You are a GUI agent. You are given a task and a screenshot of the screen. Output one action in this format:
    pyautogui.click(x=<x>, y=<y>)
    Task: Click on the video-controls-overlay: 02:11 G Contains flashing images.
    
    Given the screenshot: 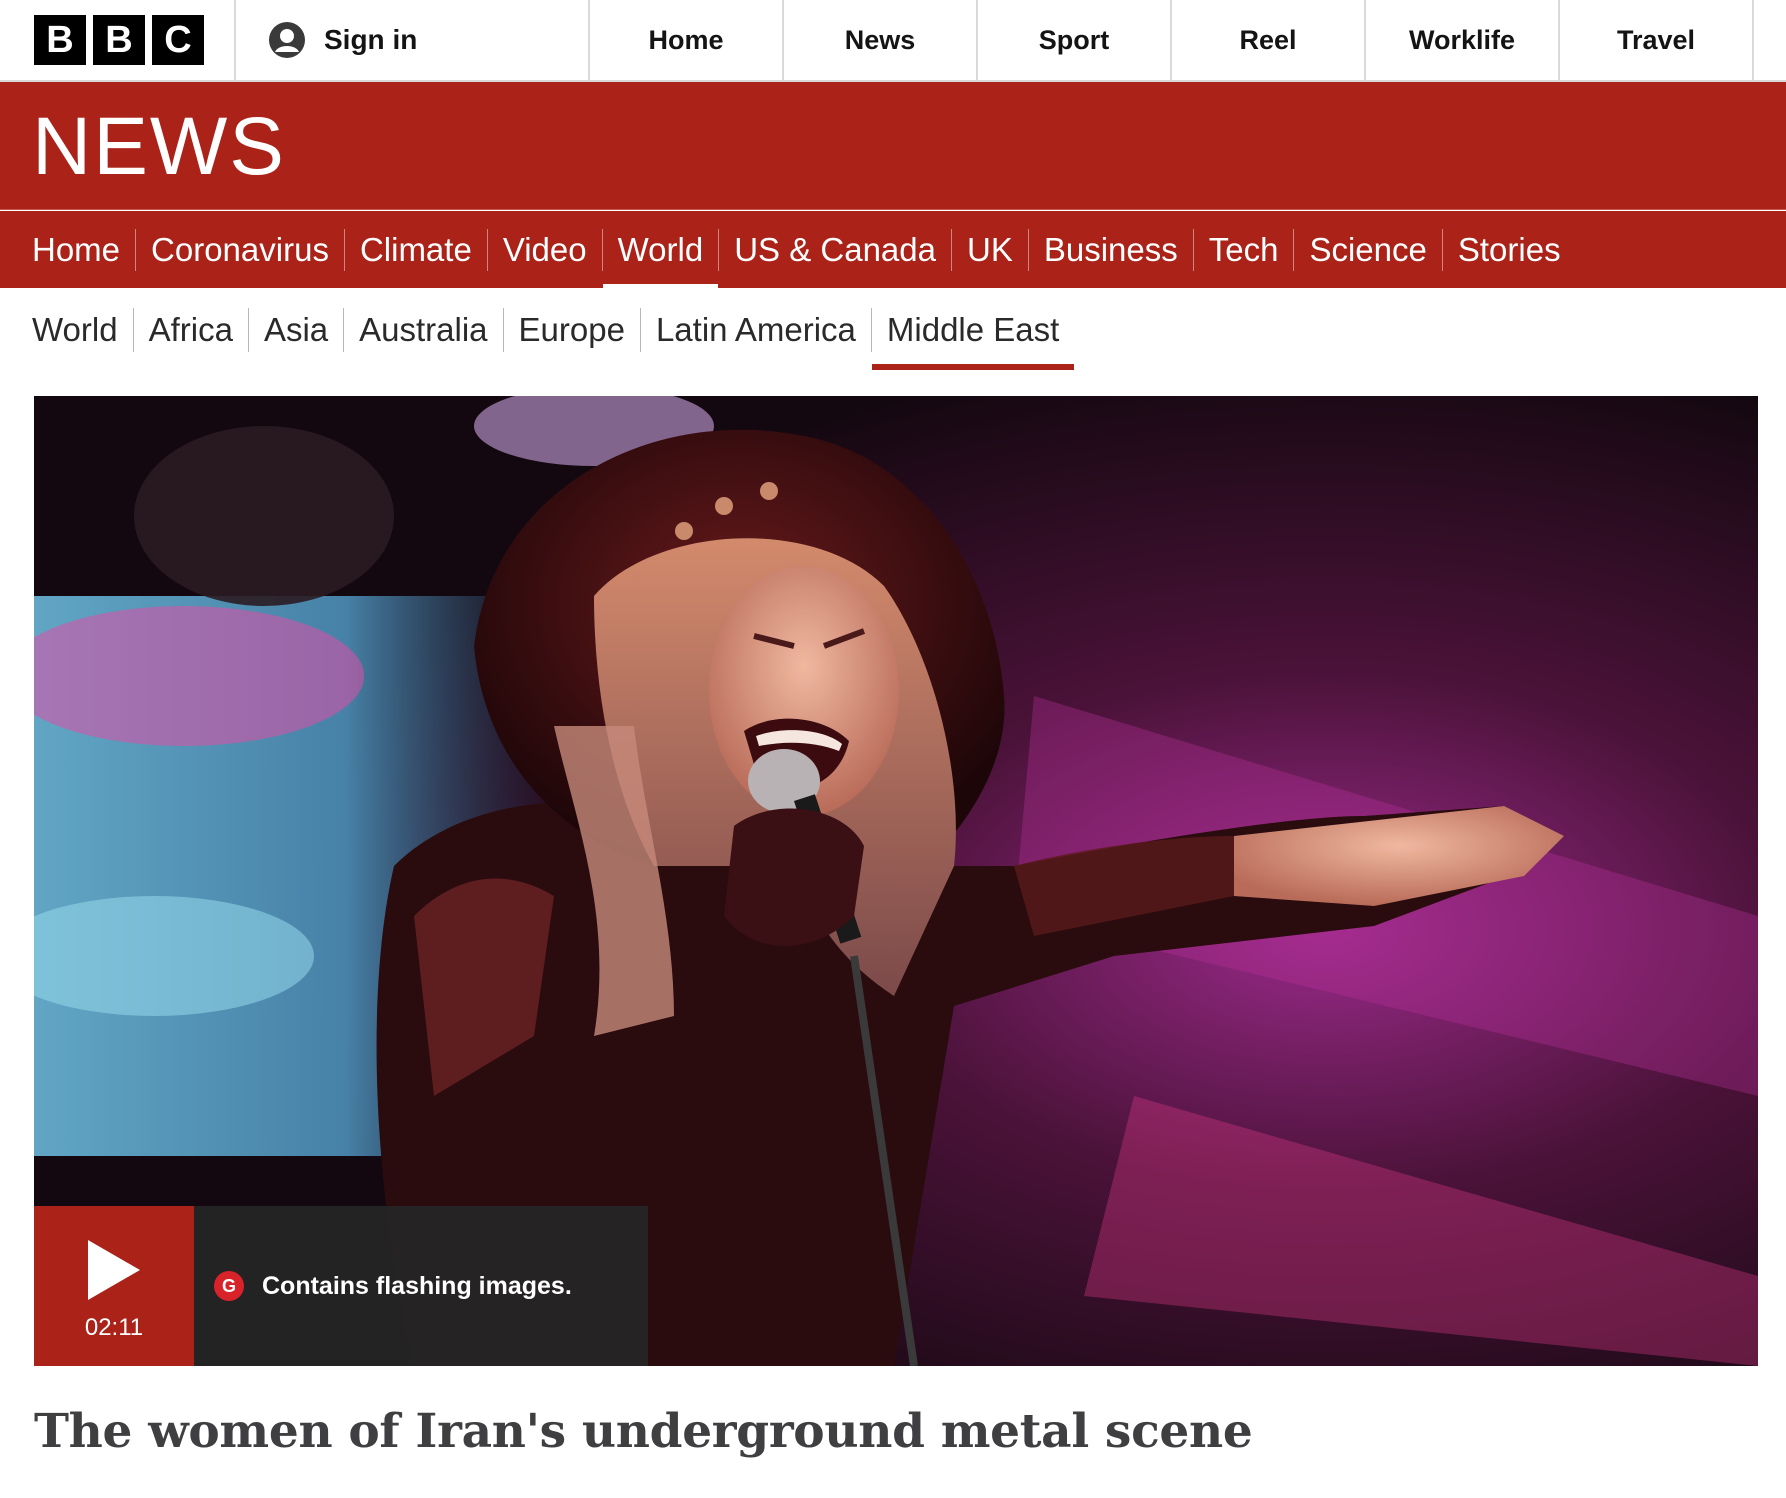 What is the action you would take?
    pyautogui.click(x=341, y=1286)
    